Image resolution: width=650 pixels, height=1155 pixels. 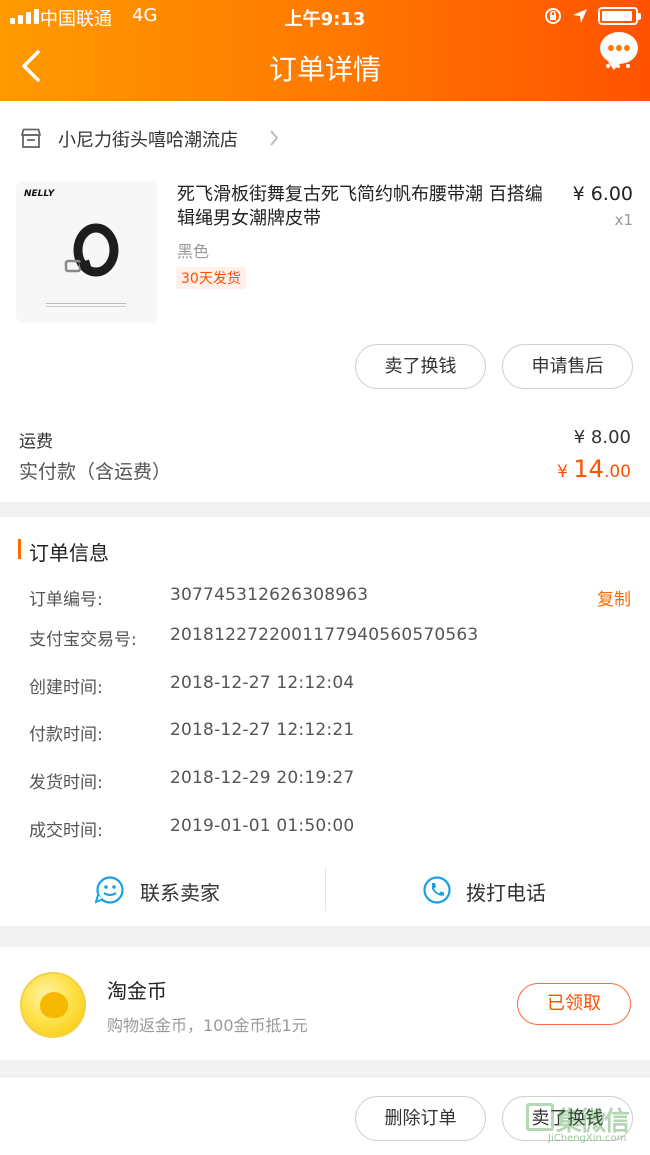 What do you see at coordinates (325, 1003) in the screenshot?
I see `coins-card: 淘金币 购物返金币，100金币抵1元 已领取` at bounding box center [325, 1003].